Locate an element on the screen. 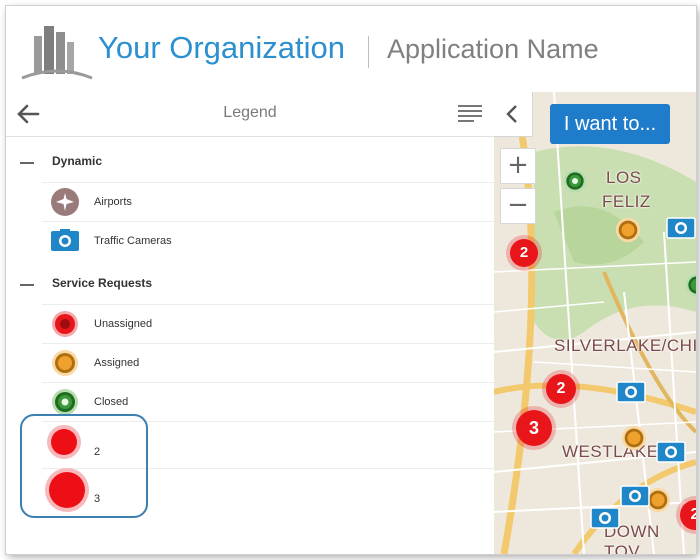  green-circle-icon is located at coordinates (65, 402).